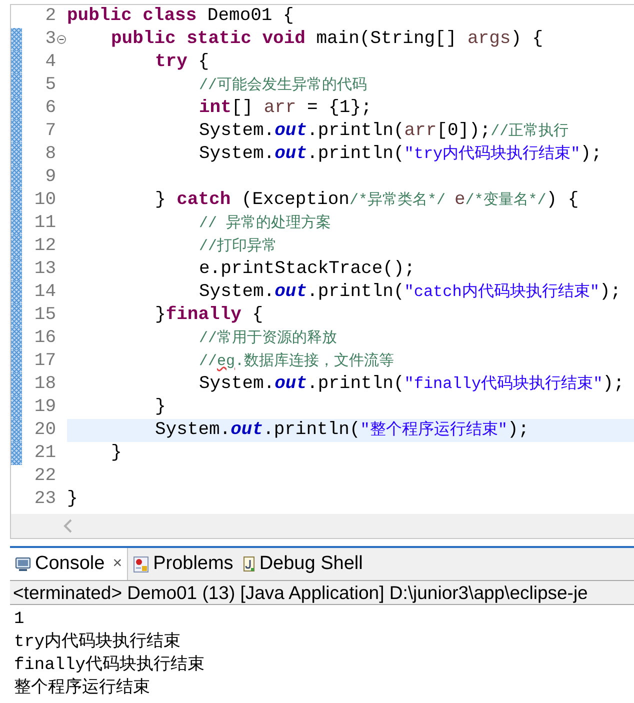 This screenshot has width=634, height=703. What do you see at coordinates (44, 499) in the screenshot?
I see `line-number: 23` at bounding box center [44, 499].